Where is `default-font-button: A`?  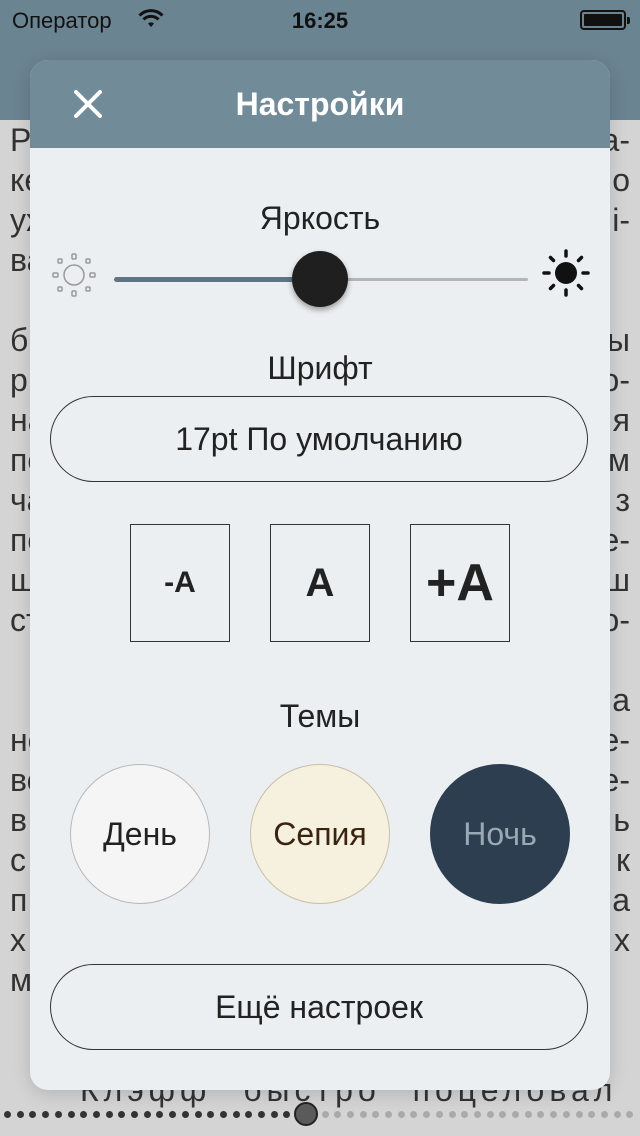 default-font-button: A is located at coordinates (320, 583).